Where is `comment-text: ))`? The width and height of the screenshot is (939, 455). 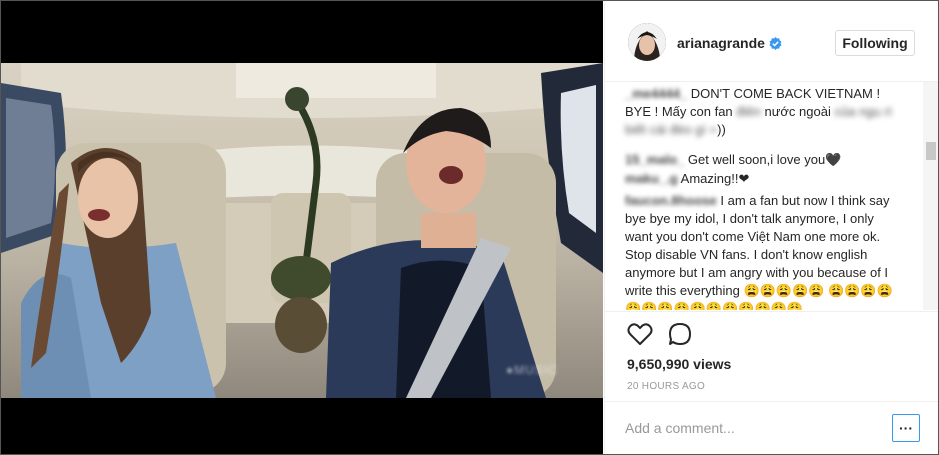 comment-text: )) is located at coordinates (721, 129).